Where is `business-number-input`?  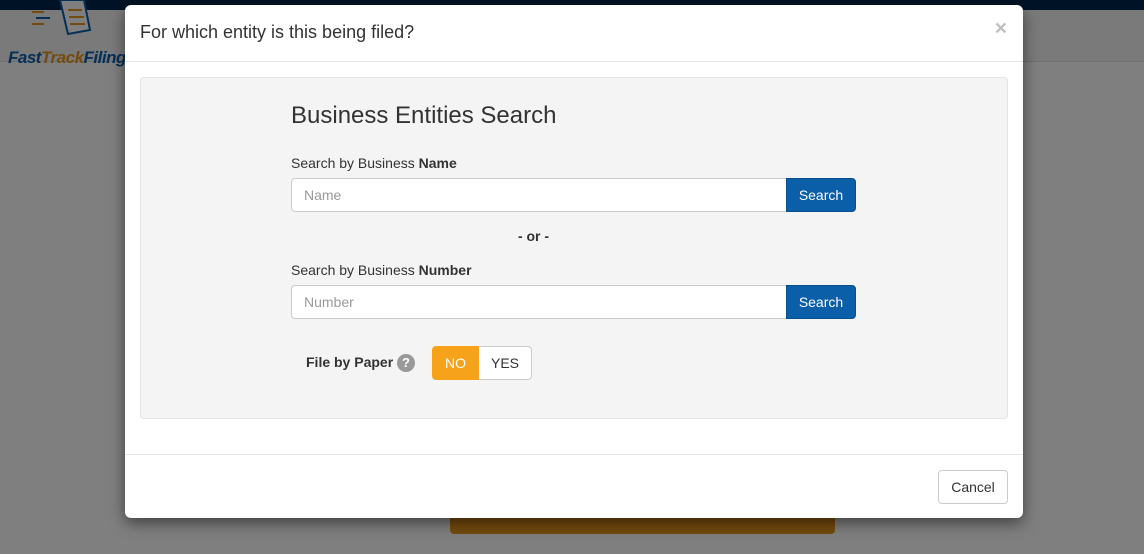
business-number-input is located at coordinates (538, 302).